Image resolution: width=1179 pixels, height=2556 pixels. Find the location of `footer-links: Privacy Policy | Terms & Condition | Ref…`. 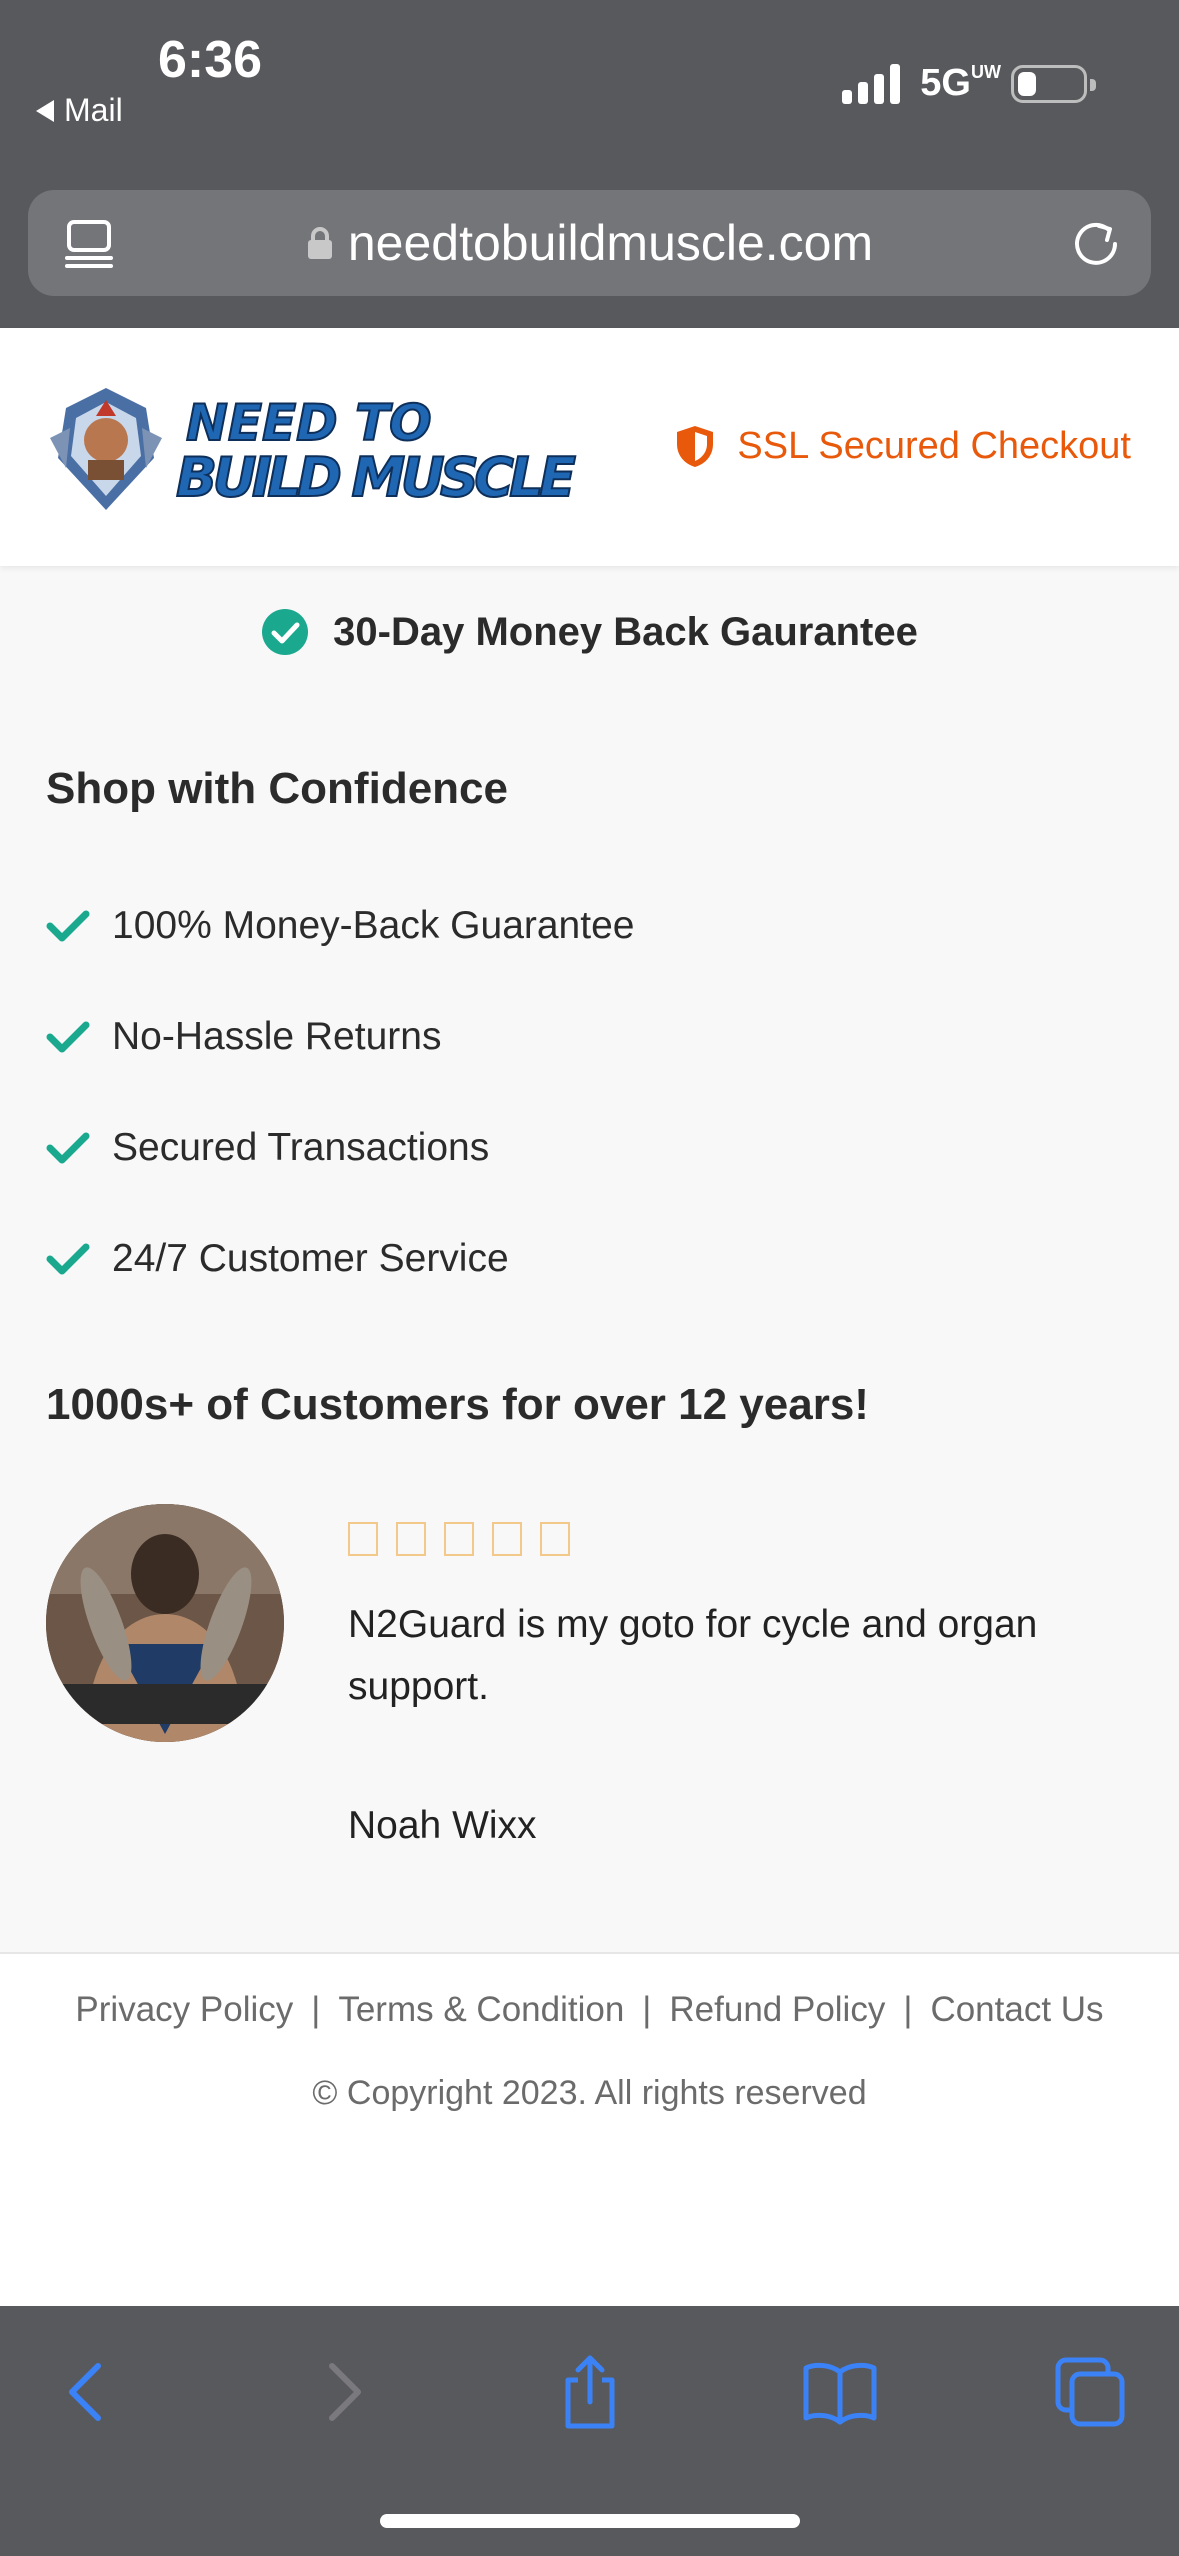

footer-links: Privacy Policy | Terms & Condition | Ref… is located at coordinates (589, 2010).